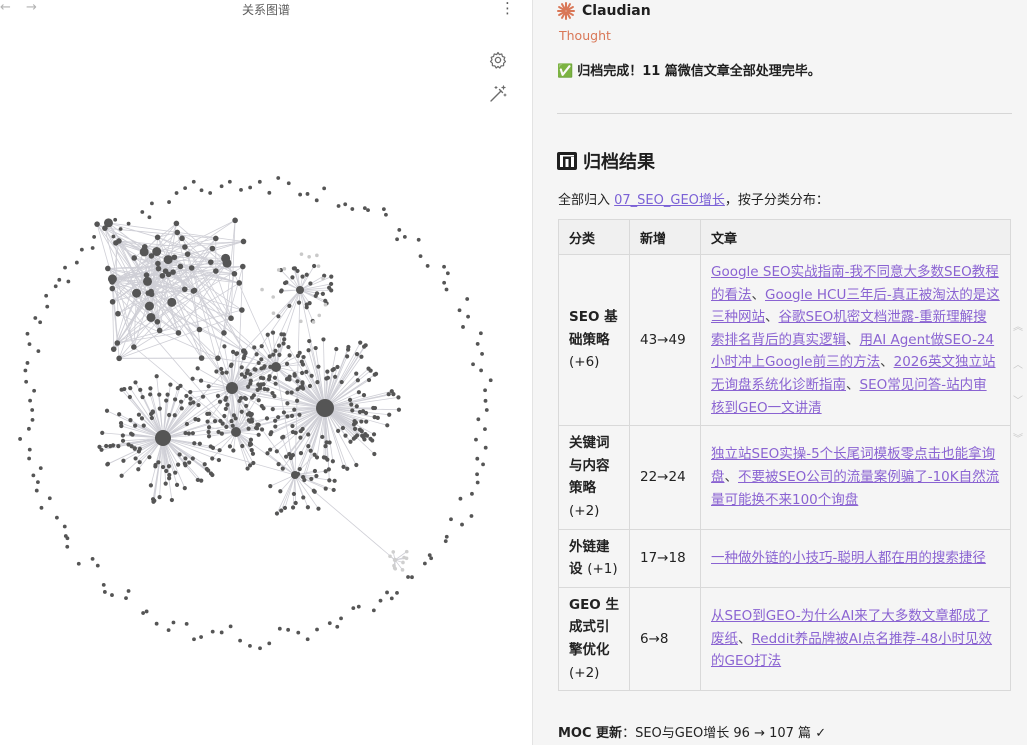 This screenshot has height=745, width=1027. Describe the element at coordinates (1018, 325) in the screenshot. I see `scroll-top-chevron-icon: ︽` at that location.